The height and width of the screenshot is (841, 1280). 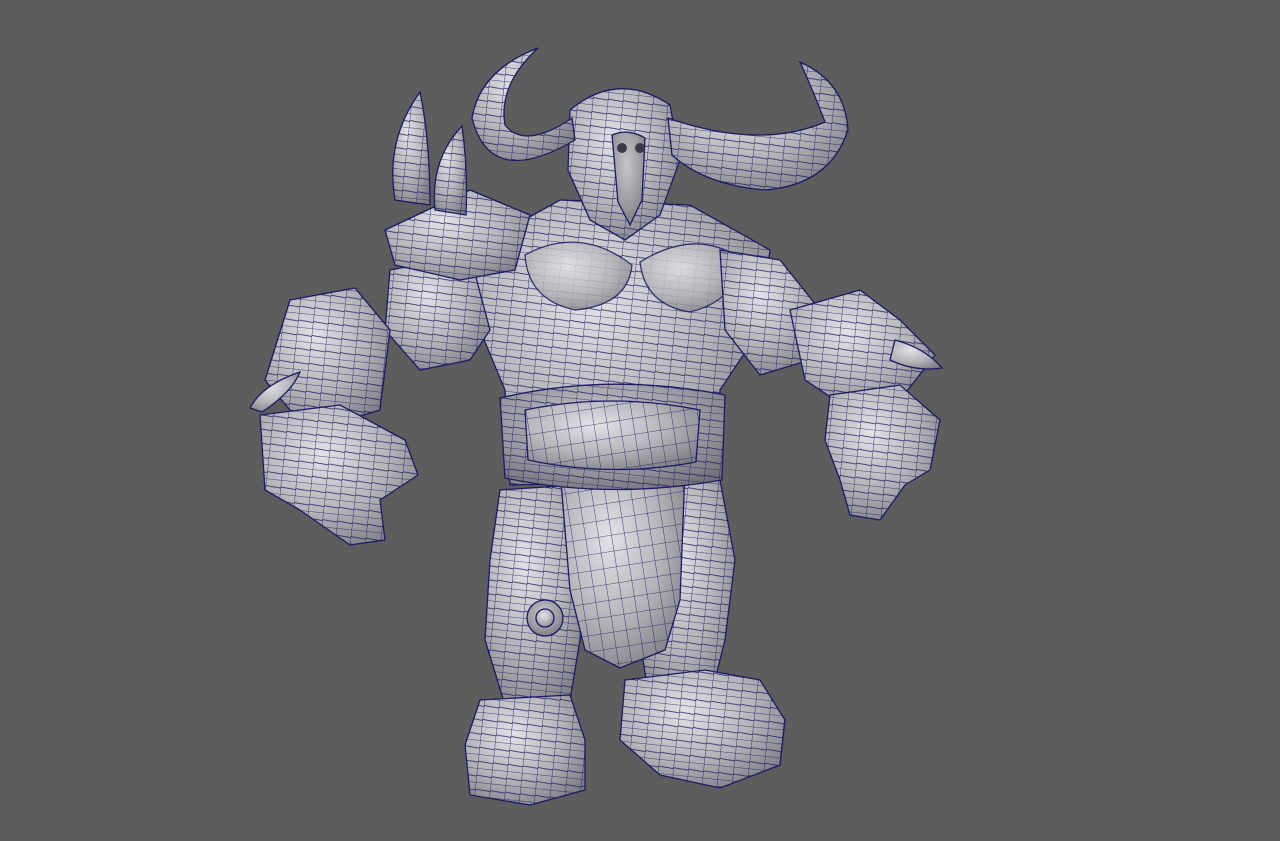 What do you see at coordinates (339, 475) in the screenshot?
I see `left-hand` at bounding box center [339, 475].